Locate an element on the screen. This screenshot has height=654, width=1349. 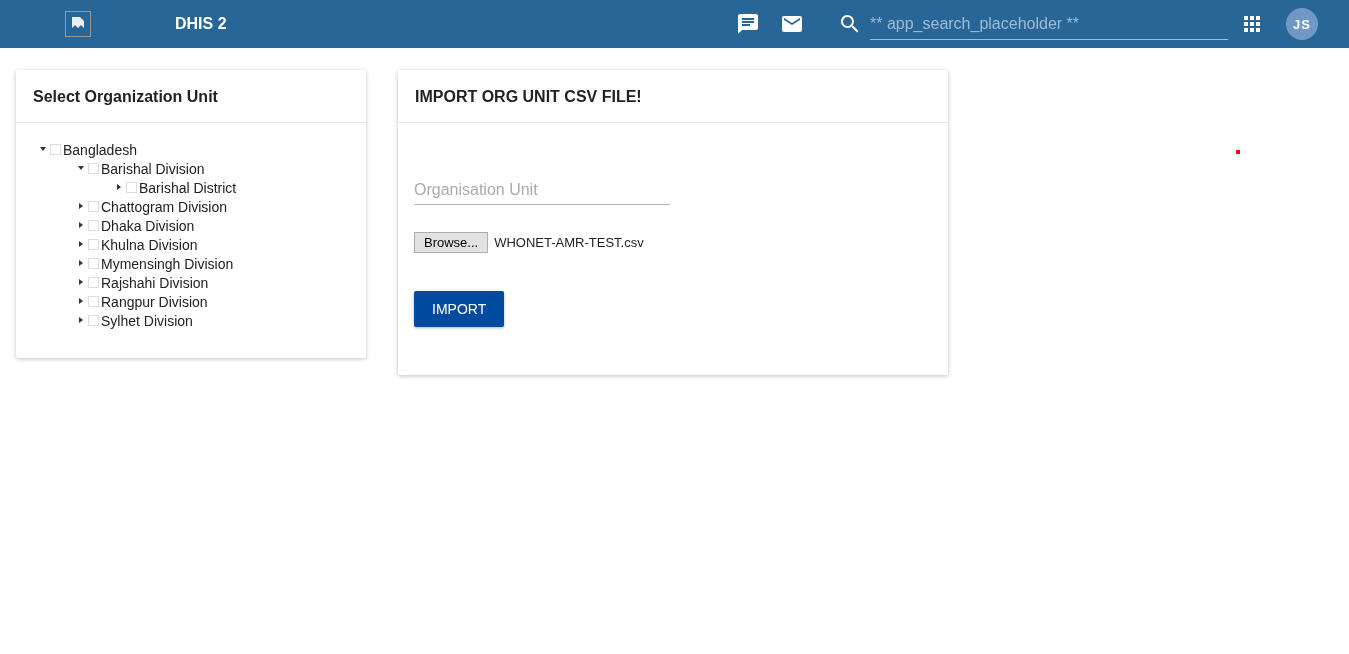
tree-item-label: Chattogram Division is located at coordinates (164, 206).